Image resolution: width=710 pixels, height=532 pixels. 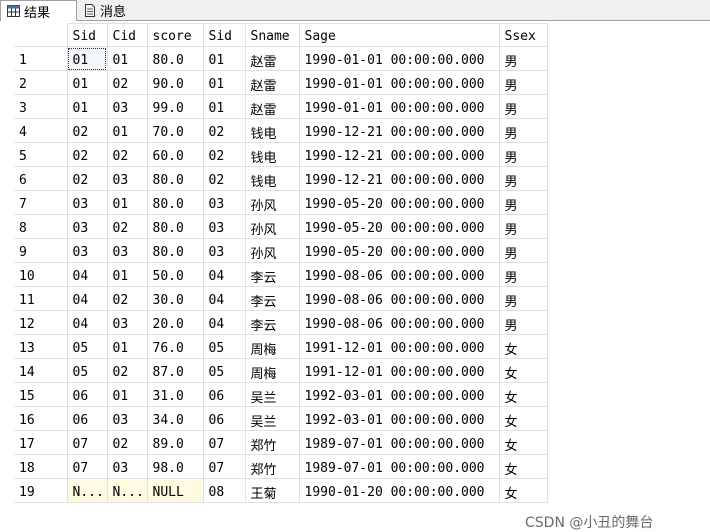 What do you see at coordinates (272, 466) in the screenshot?
I see `cell-sname: 郑竹` at bounding box center [272, 466].